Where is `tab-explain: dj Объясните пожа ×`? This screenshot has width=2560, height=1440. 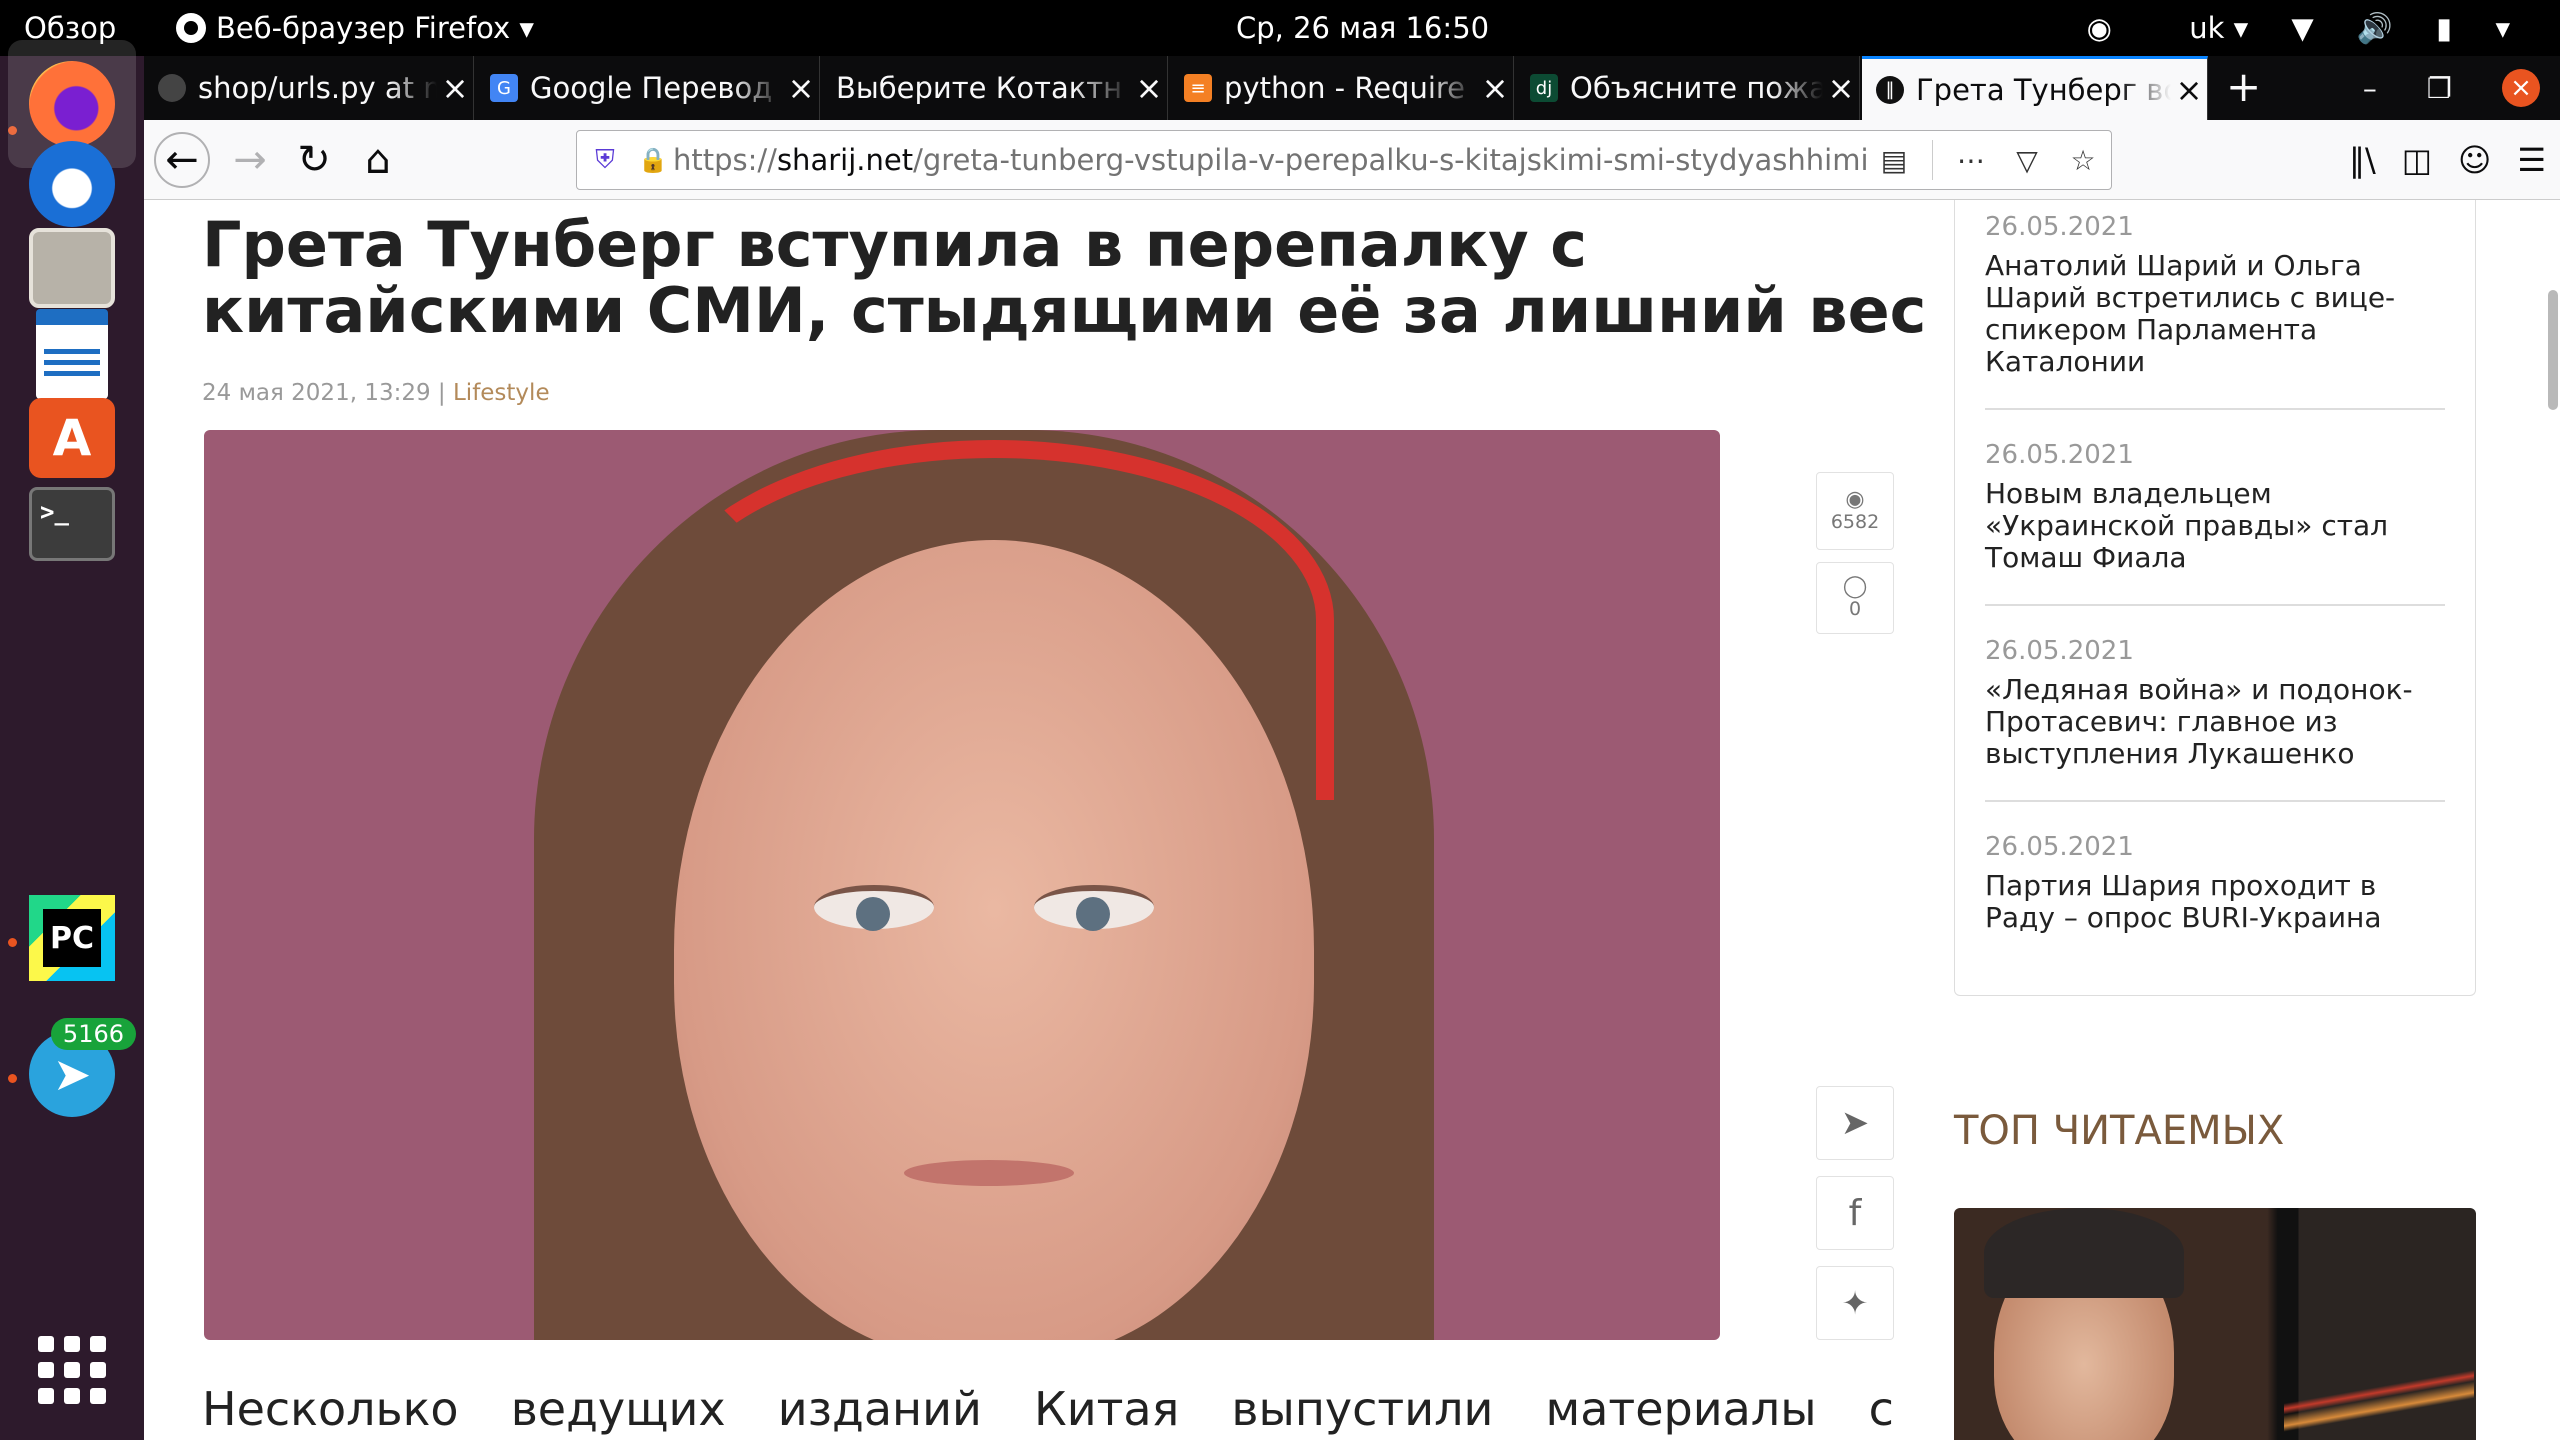 tab-explain: dj Объясните пожа × is located at coordinates (1688, 88).